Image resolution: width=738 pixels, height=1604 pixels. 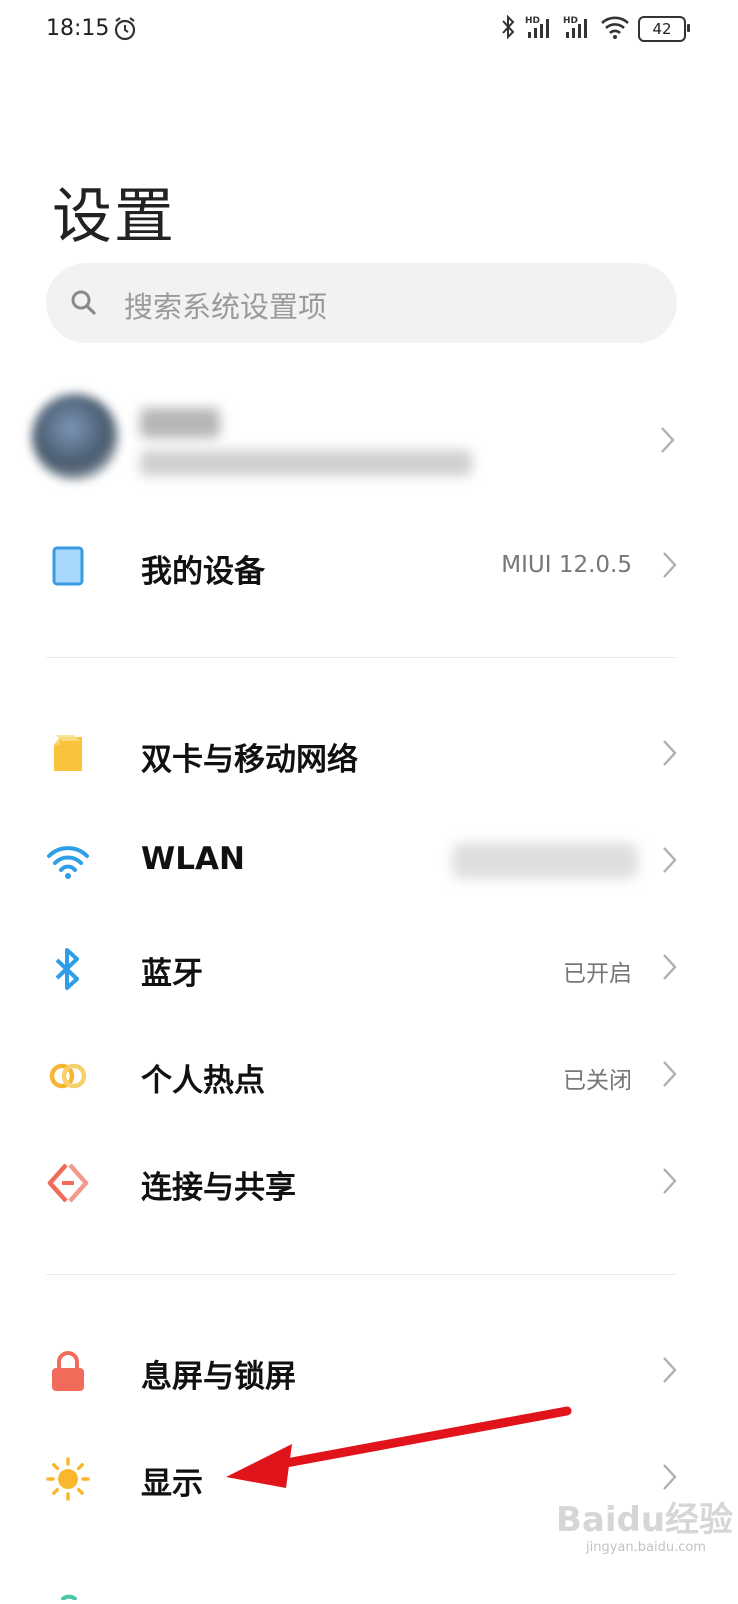 What do you see at coordinates (218, 1377) in the screenshot?
I see `row-label: 息屏与锁屏` at bounding box center [218, 1377].